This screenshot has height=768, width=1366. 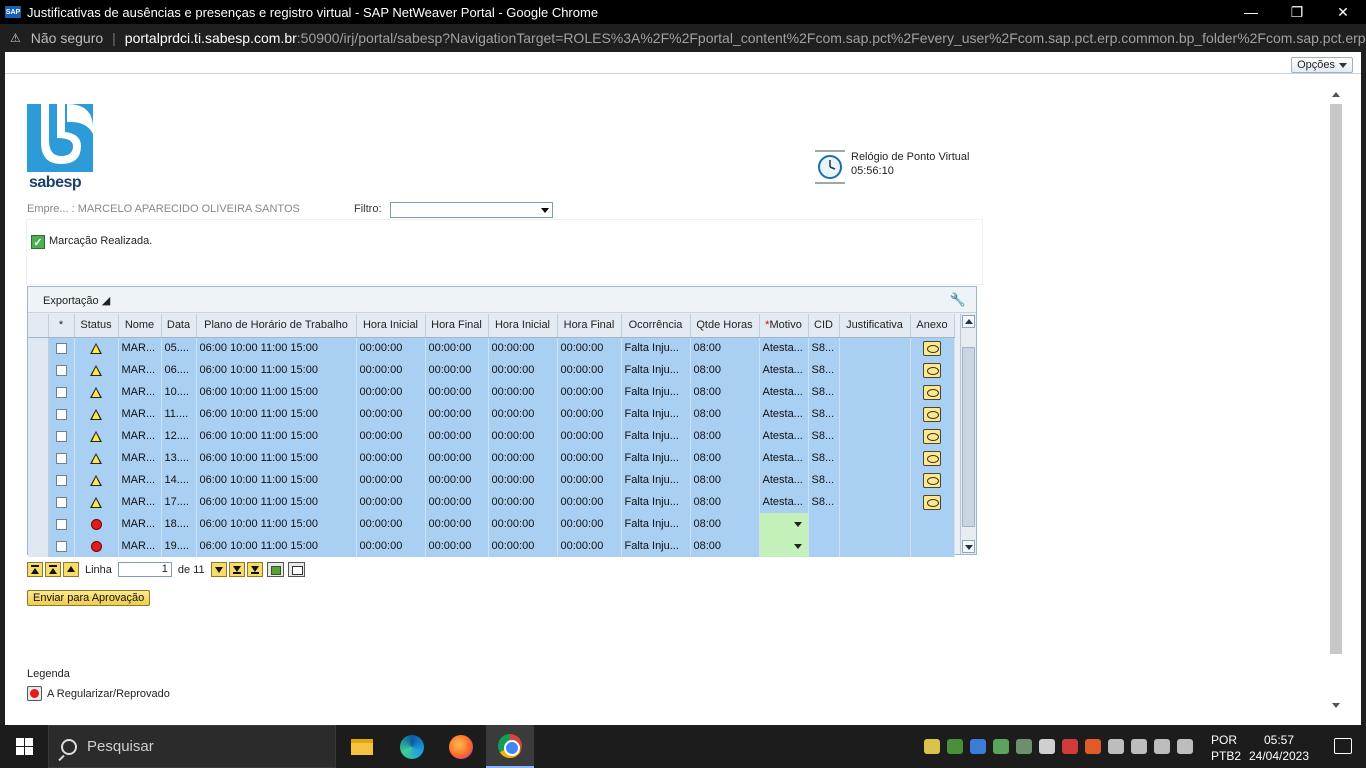 What do you see at coordinates (218, 569) in the screenshot?
I see `next-row-button` at bounding box center [218, 569].